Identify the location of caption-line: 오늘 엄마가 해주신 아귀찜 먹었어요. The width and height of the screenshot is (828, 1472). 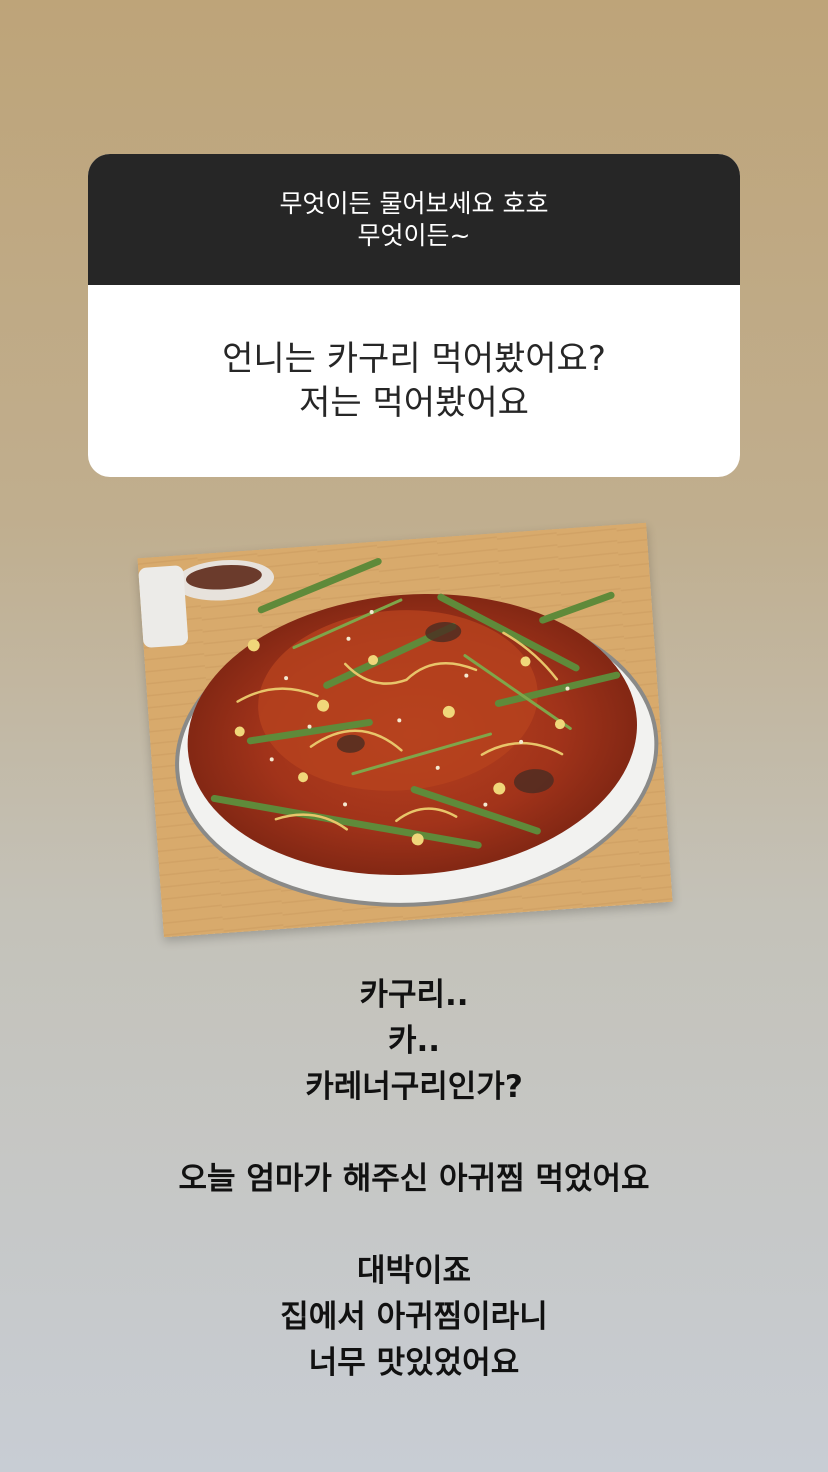
(414, 1179).